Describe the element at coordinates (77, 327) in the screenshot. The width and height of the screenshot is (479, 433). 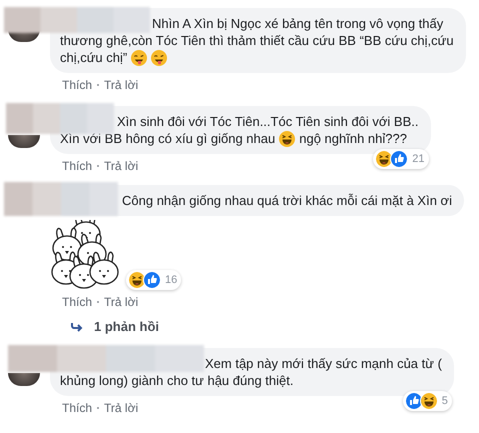
I see `reply-arrow-icon` at that location.